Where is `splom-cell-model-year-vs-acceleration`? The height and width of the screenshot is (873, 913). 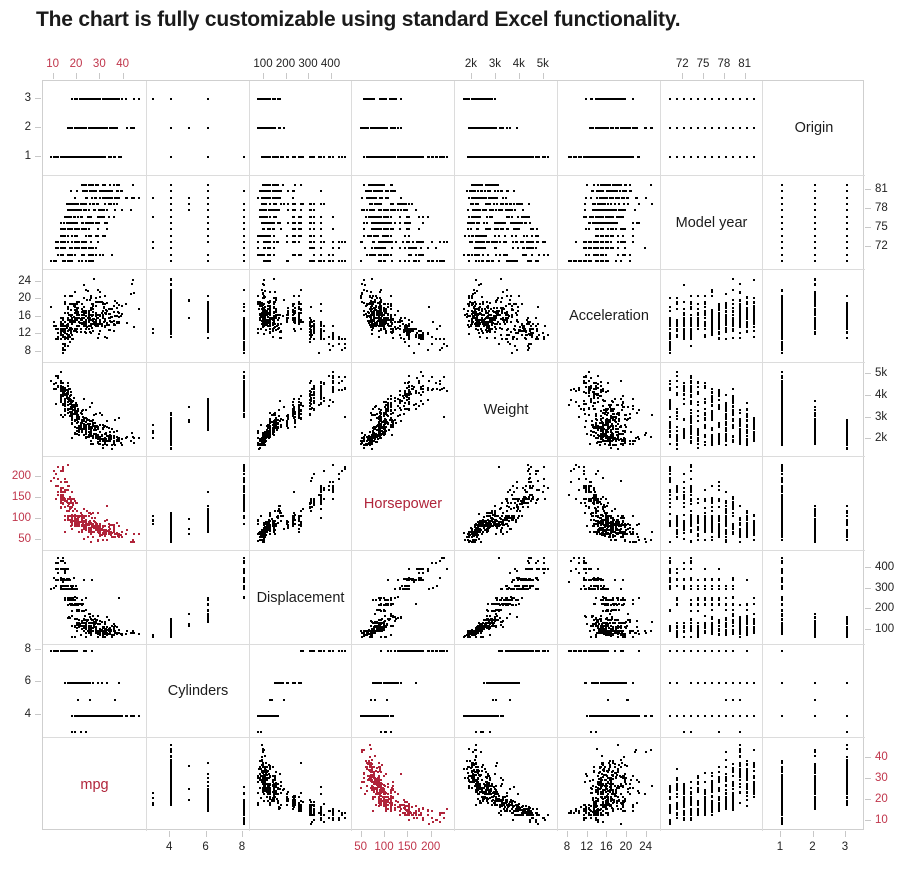 splom-cell-model-year-vs-acceleration is located at coordinates (608, 222).